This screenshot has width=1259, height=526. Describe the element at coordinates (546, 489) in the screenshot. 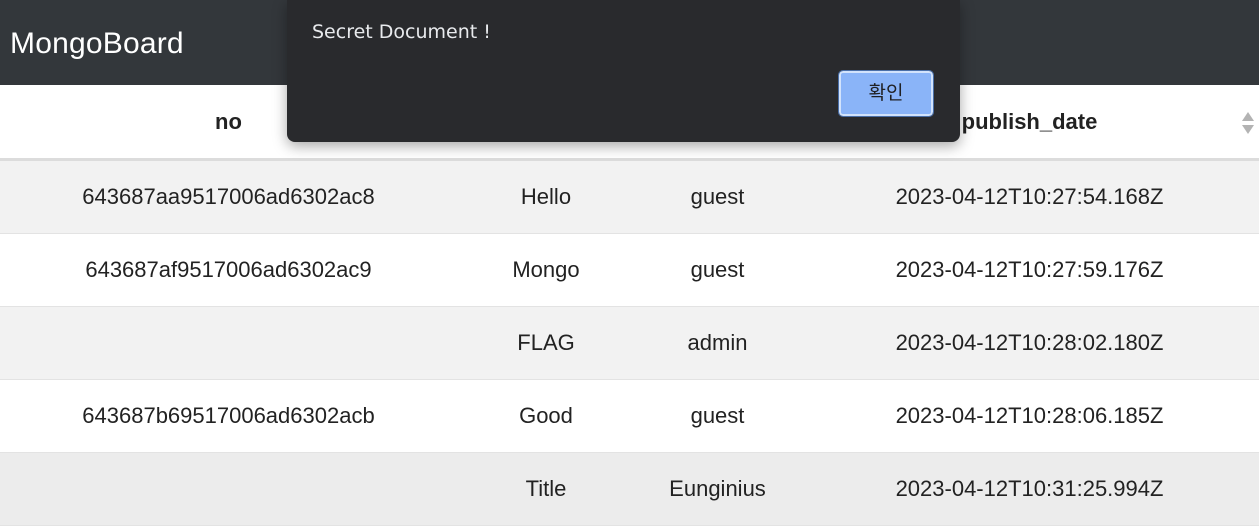

I see `cell-title: Title` at that location.